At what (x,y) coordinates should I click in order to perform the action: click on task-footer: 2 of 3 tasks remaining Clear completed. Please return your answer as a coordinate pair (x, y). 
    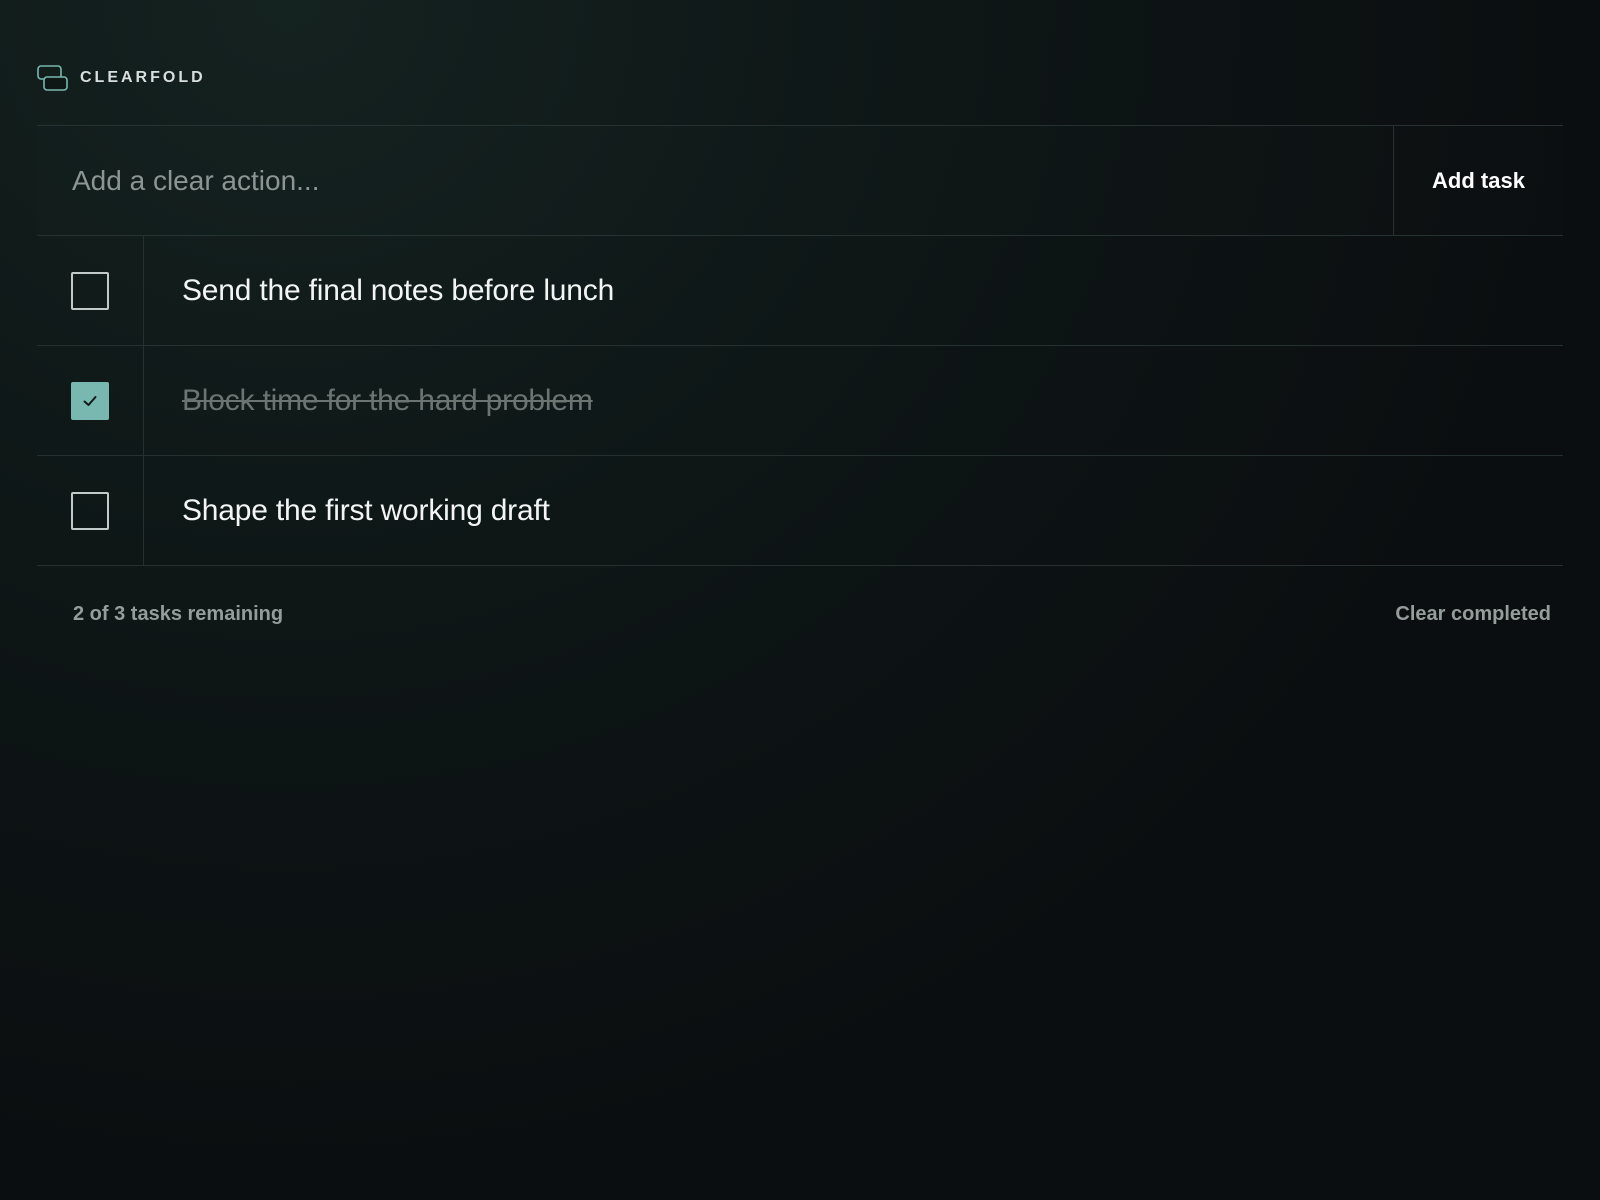
    Looking at the image, I should click on (812, 614).